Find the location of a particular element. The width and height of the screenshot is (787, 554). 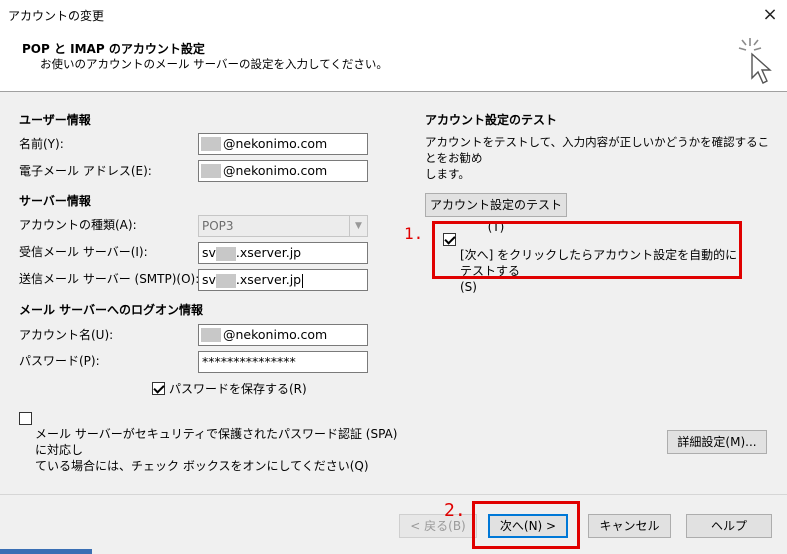

password-field: *************** is located at coordinates (283, 362).